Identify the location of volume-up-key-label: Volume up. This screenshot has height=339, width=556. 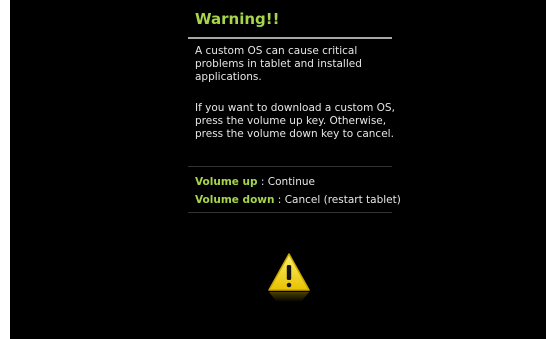
(226, 182).